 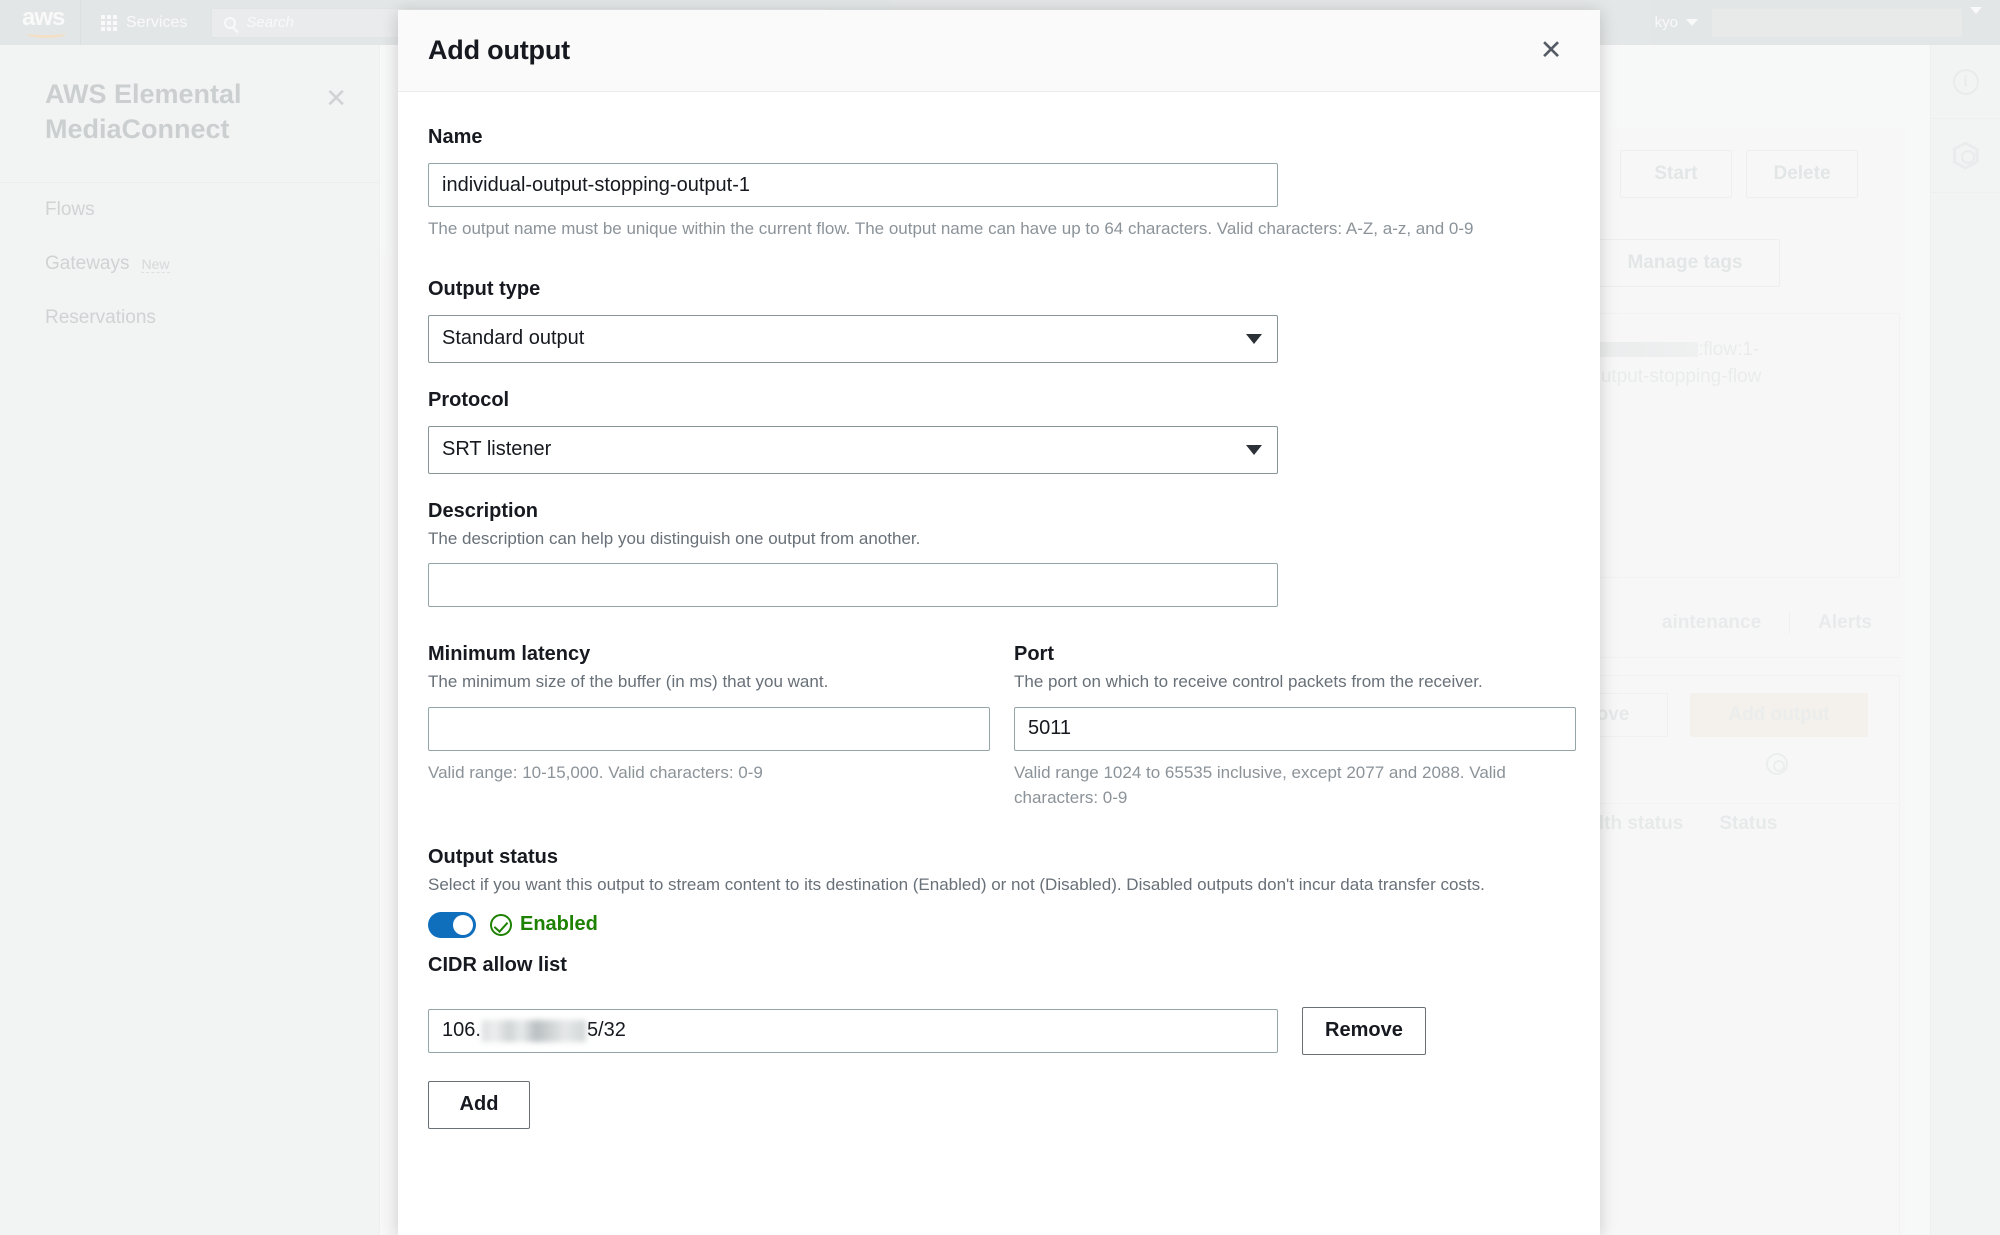 I want to click on sidebar-item-reservations: Reservations, so click(x=189, y=318).